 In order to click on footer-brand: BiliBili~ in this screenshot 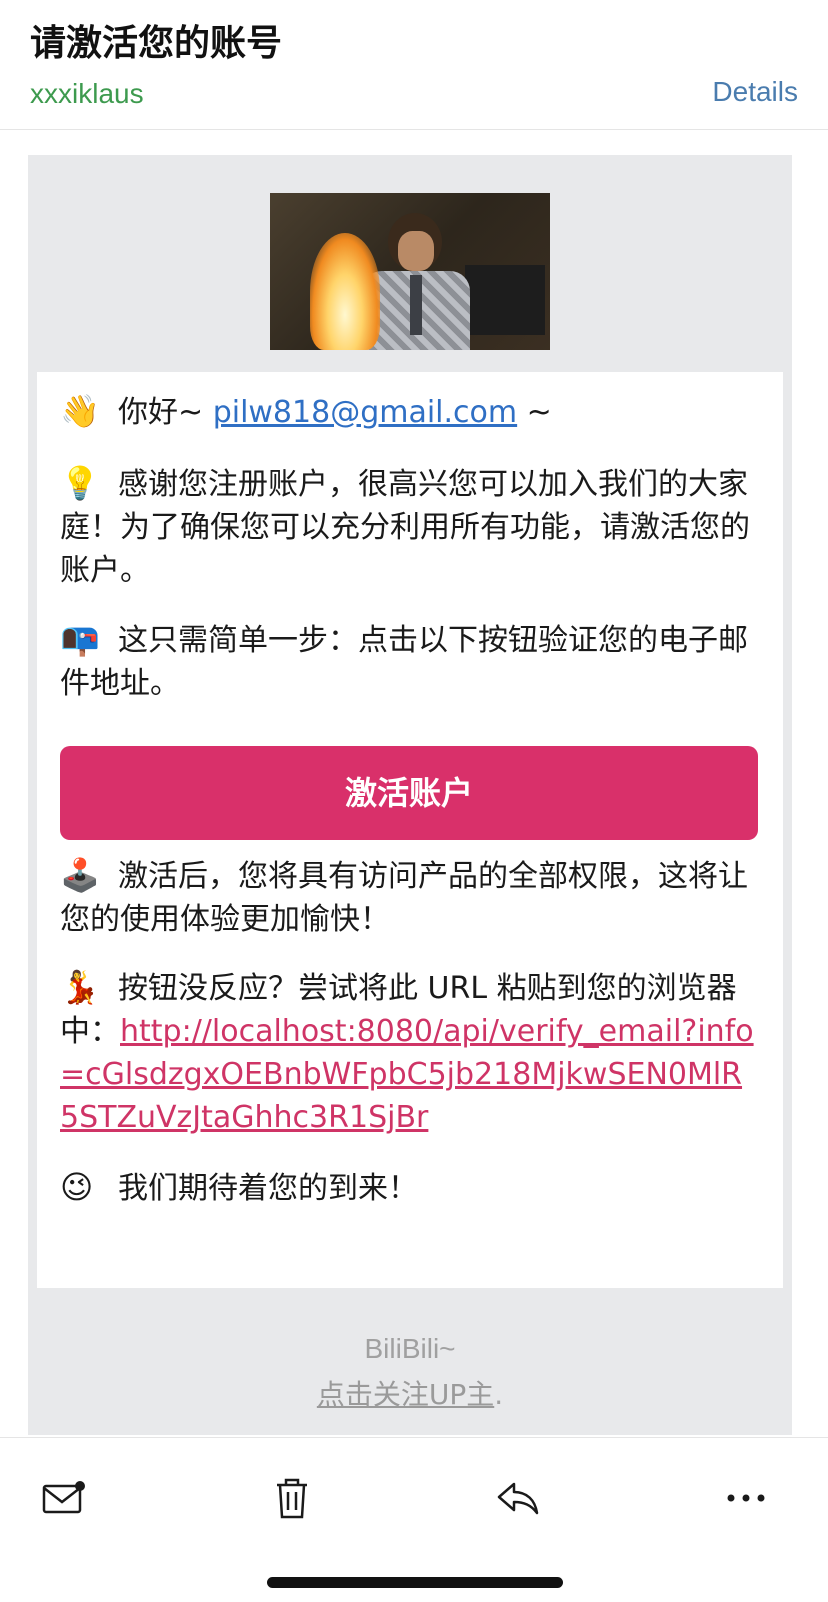, I will do `click(410, 1348)`.